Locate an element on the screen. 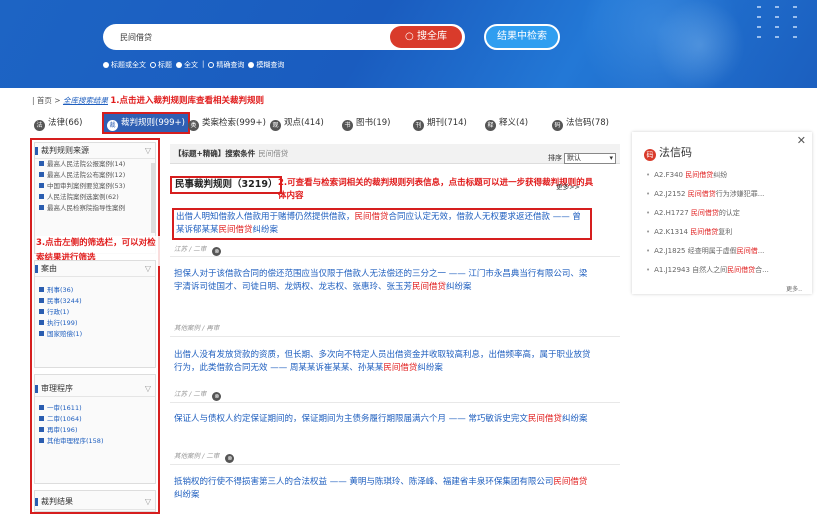  tab-views: 观观点(414) is located at coordinates (297, 123).